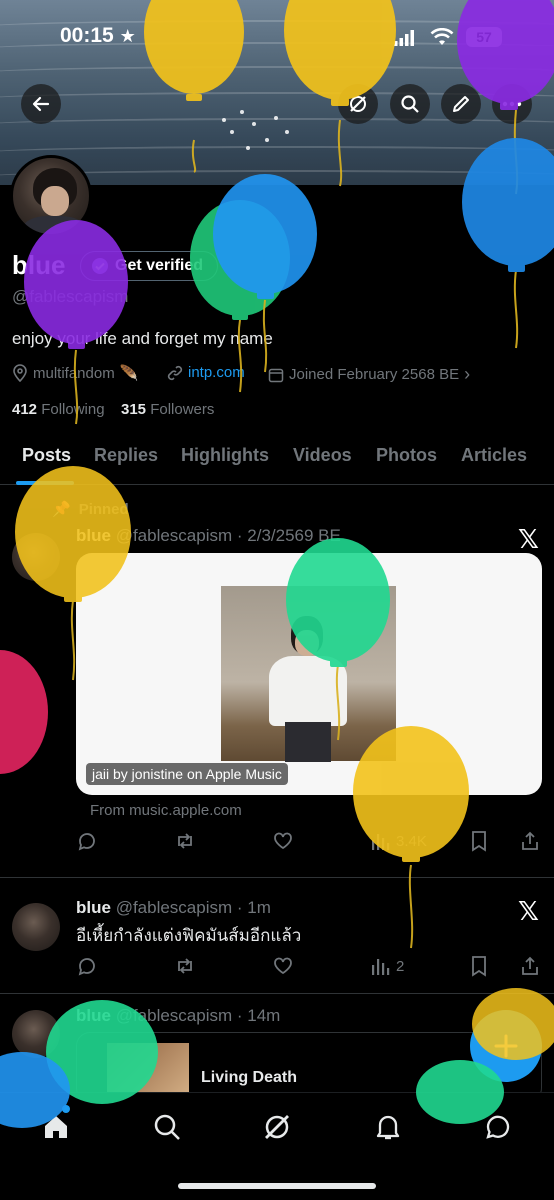 This screenshot has width=554, height=1200. I want to click on views-stat: 3.4K, so click(398, 841).